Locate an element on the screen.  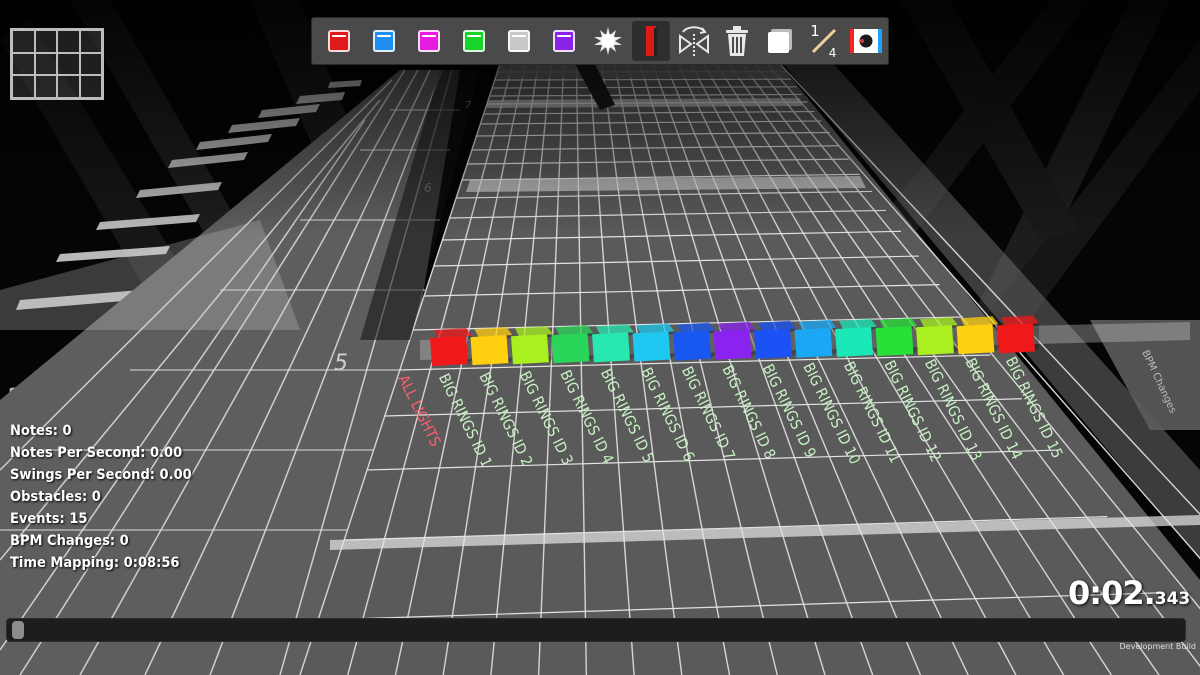
bomb-icon is located at coordinates (607, 41).